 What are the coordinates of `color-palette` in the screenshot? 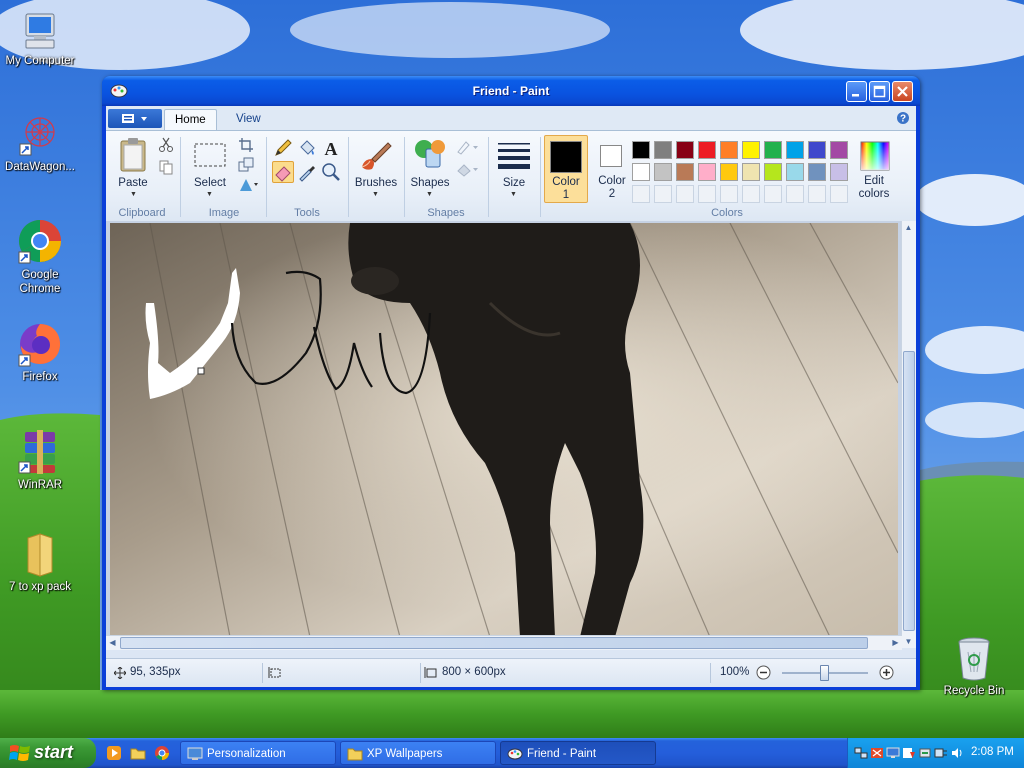 It's located at (744, 174).